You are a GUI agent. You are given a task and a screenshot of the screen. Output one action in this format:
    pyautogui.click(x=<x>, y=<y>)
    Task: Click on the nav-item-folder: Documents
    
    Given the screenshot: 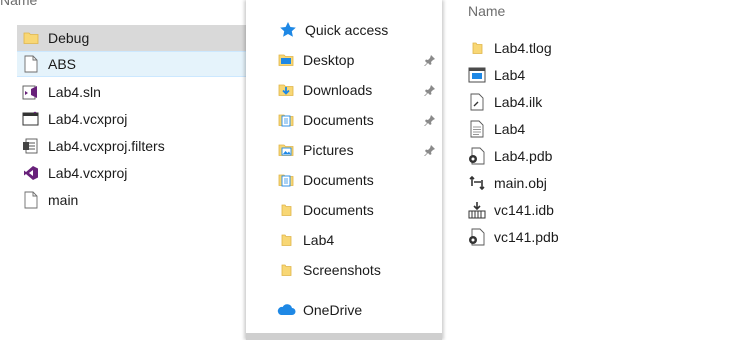 What is the action you would take?
    pyautogui.click(x=359, y=210)
    